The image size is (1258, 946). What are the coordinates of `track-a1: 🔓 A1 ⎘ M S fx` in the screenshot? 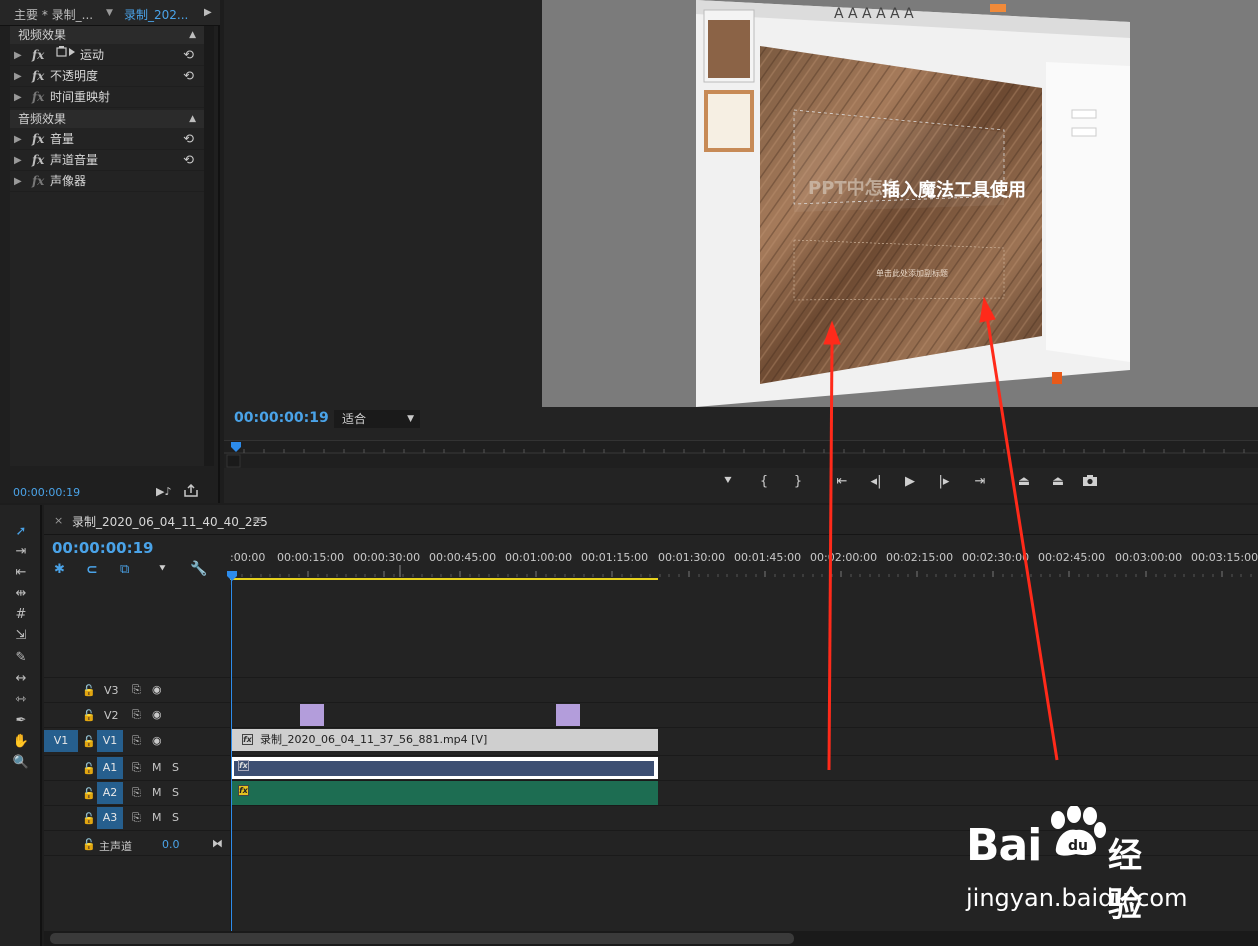 It's located at (651, 767).